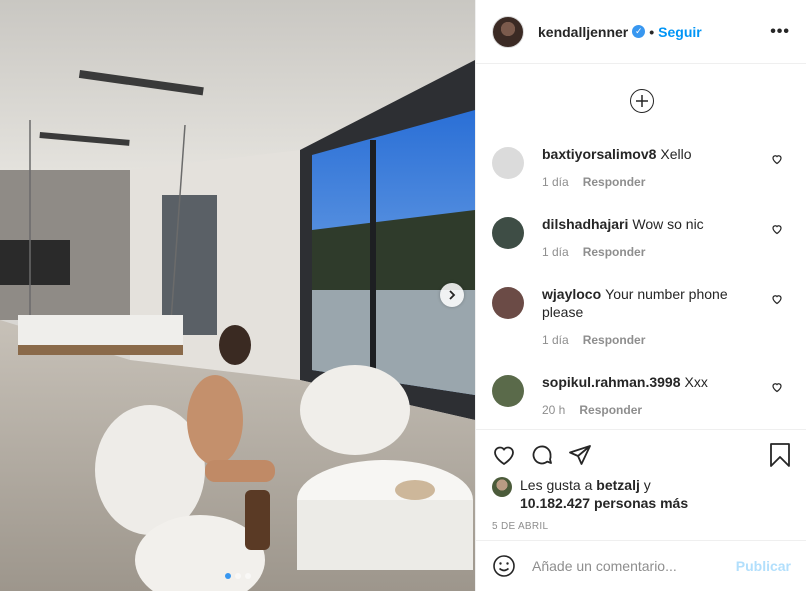 This screenshot has height=591, width=806. What do you see at coordinates (583, 32) in the screenshot?
I see `author-username: kendalljenner` at bounding box center [583, 32].